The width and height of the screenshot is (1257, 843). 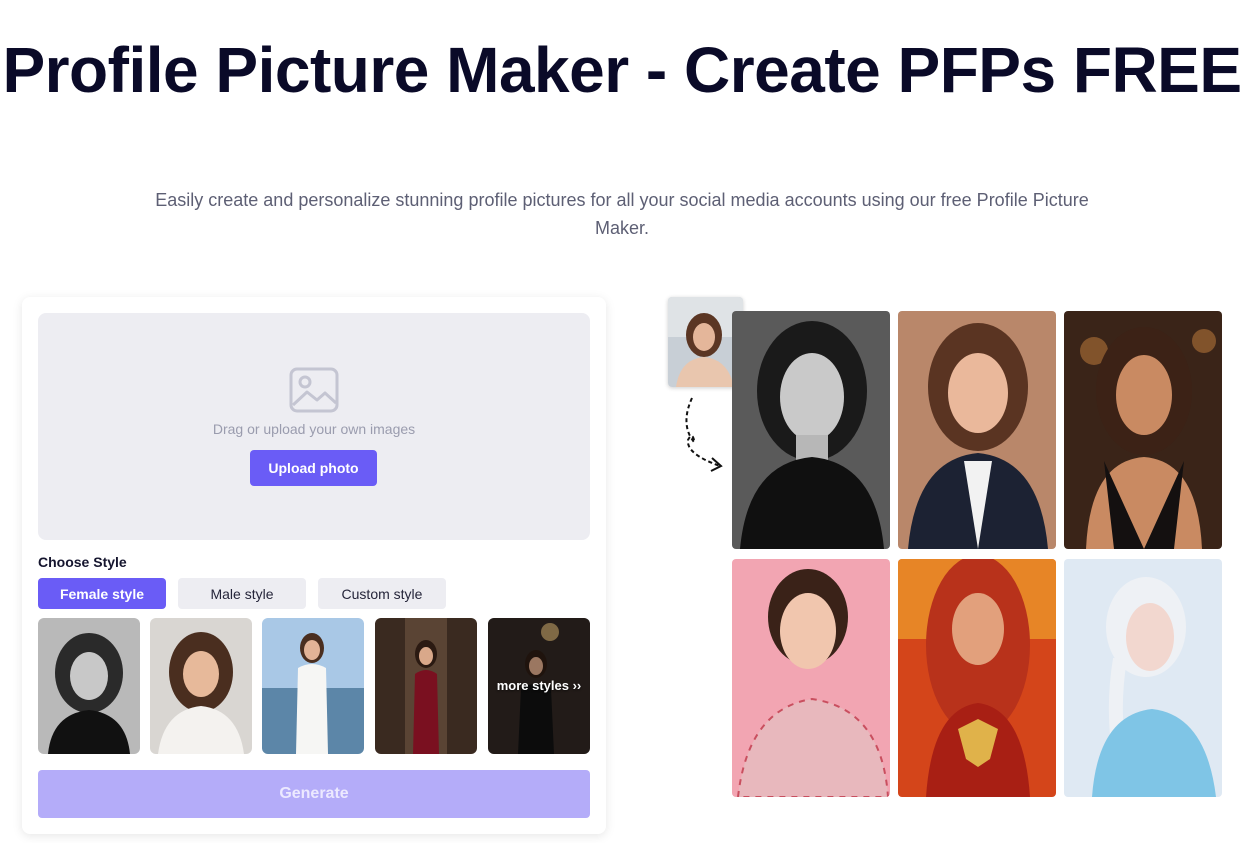 What do you see at coordinates (313, 686) in the screenshot?
I see `style-thumb-yacht` at bounding box center [313, 686].